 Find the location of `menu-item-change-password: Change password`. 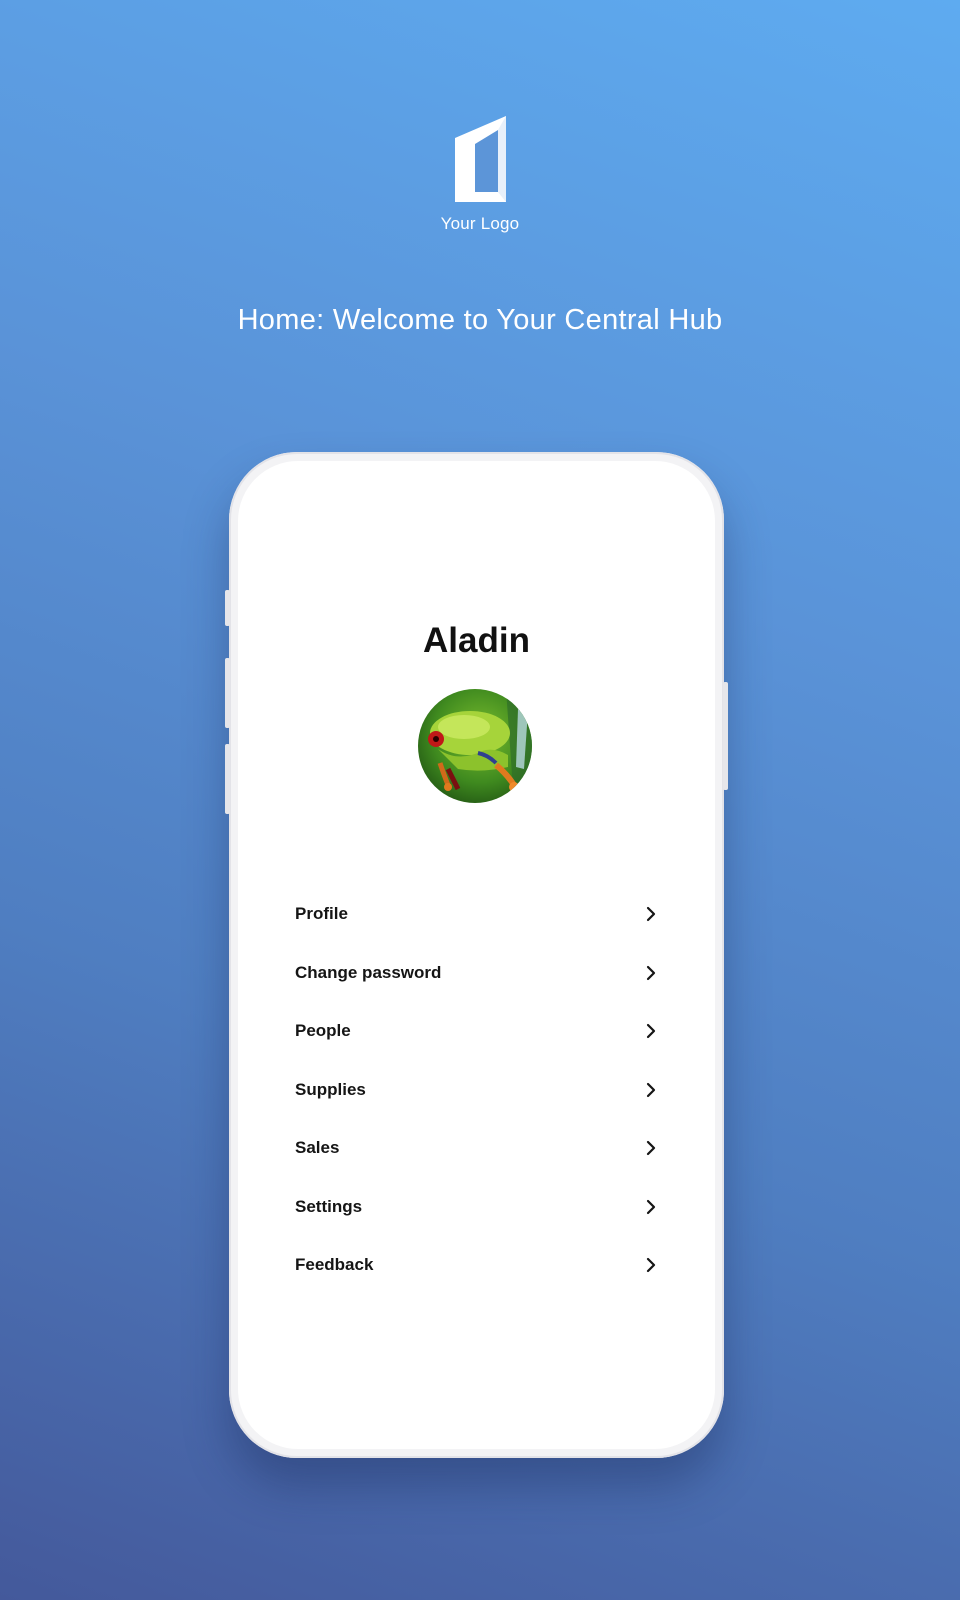

menu-item-change-password: Change password is located at coordinates (476, 973).